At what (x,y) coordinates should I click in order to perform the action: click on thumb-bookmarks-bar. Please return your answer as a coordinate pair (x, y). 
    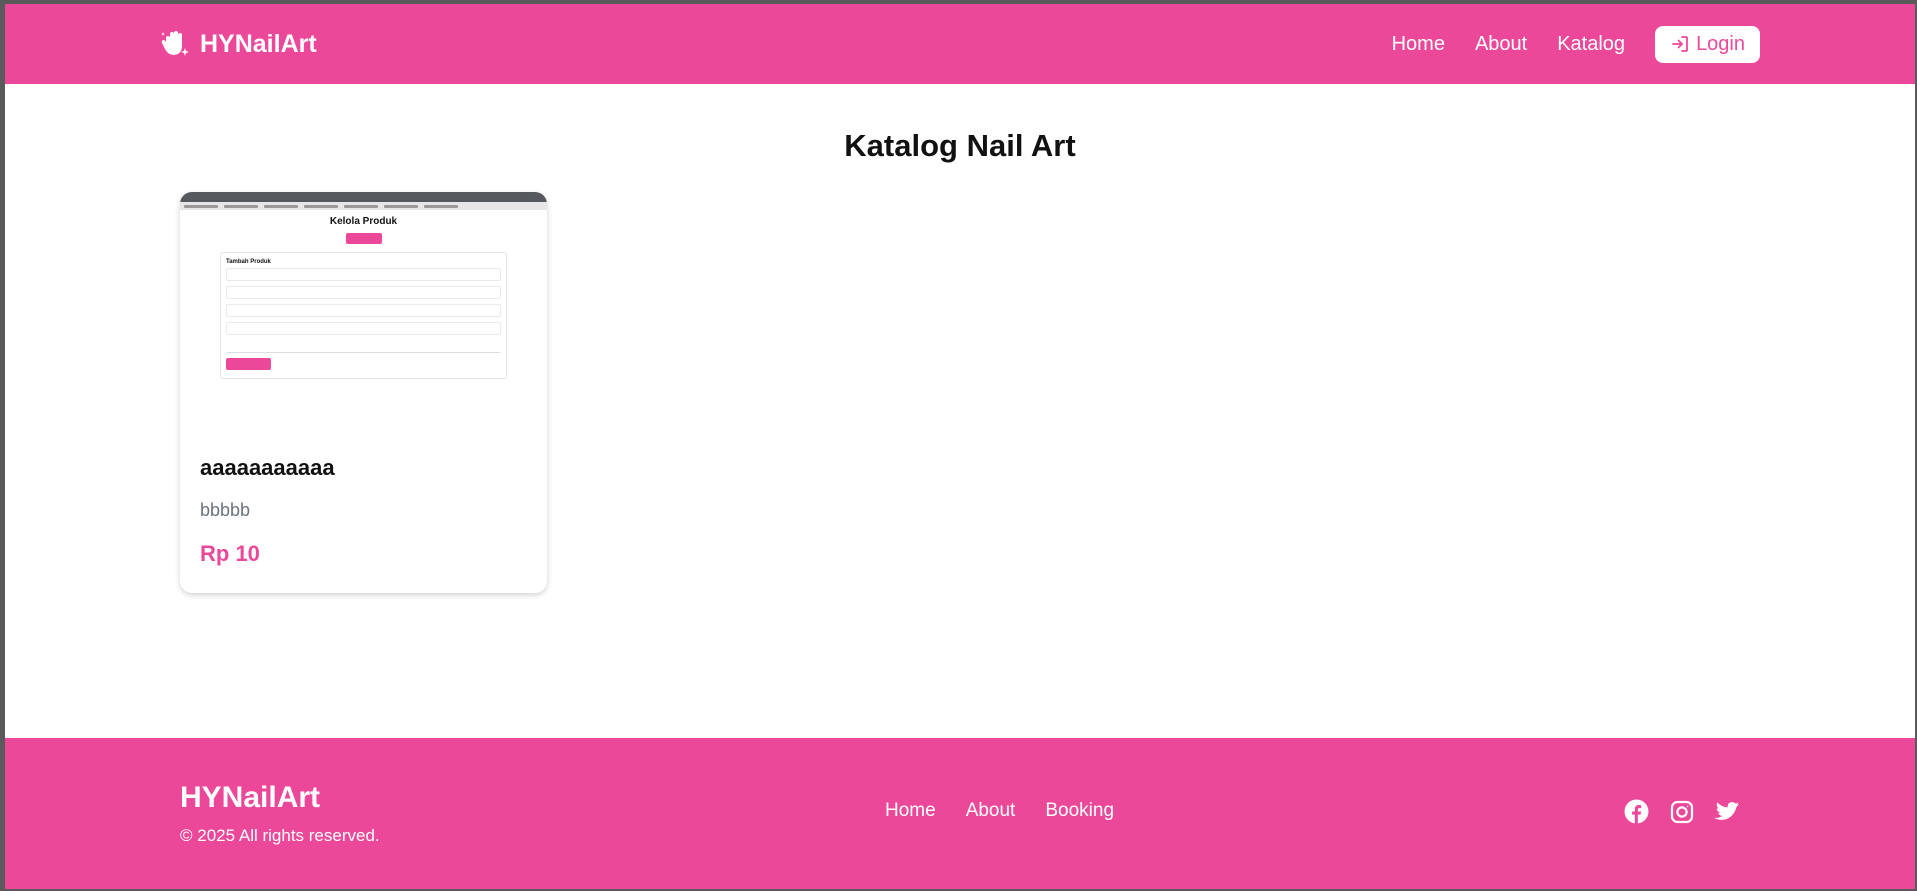
    Looking at the image, I should click on (363, 206).